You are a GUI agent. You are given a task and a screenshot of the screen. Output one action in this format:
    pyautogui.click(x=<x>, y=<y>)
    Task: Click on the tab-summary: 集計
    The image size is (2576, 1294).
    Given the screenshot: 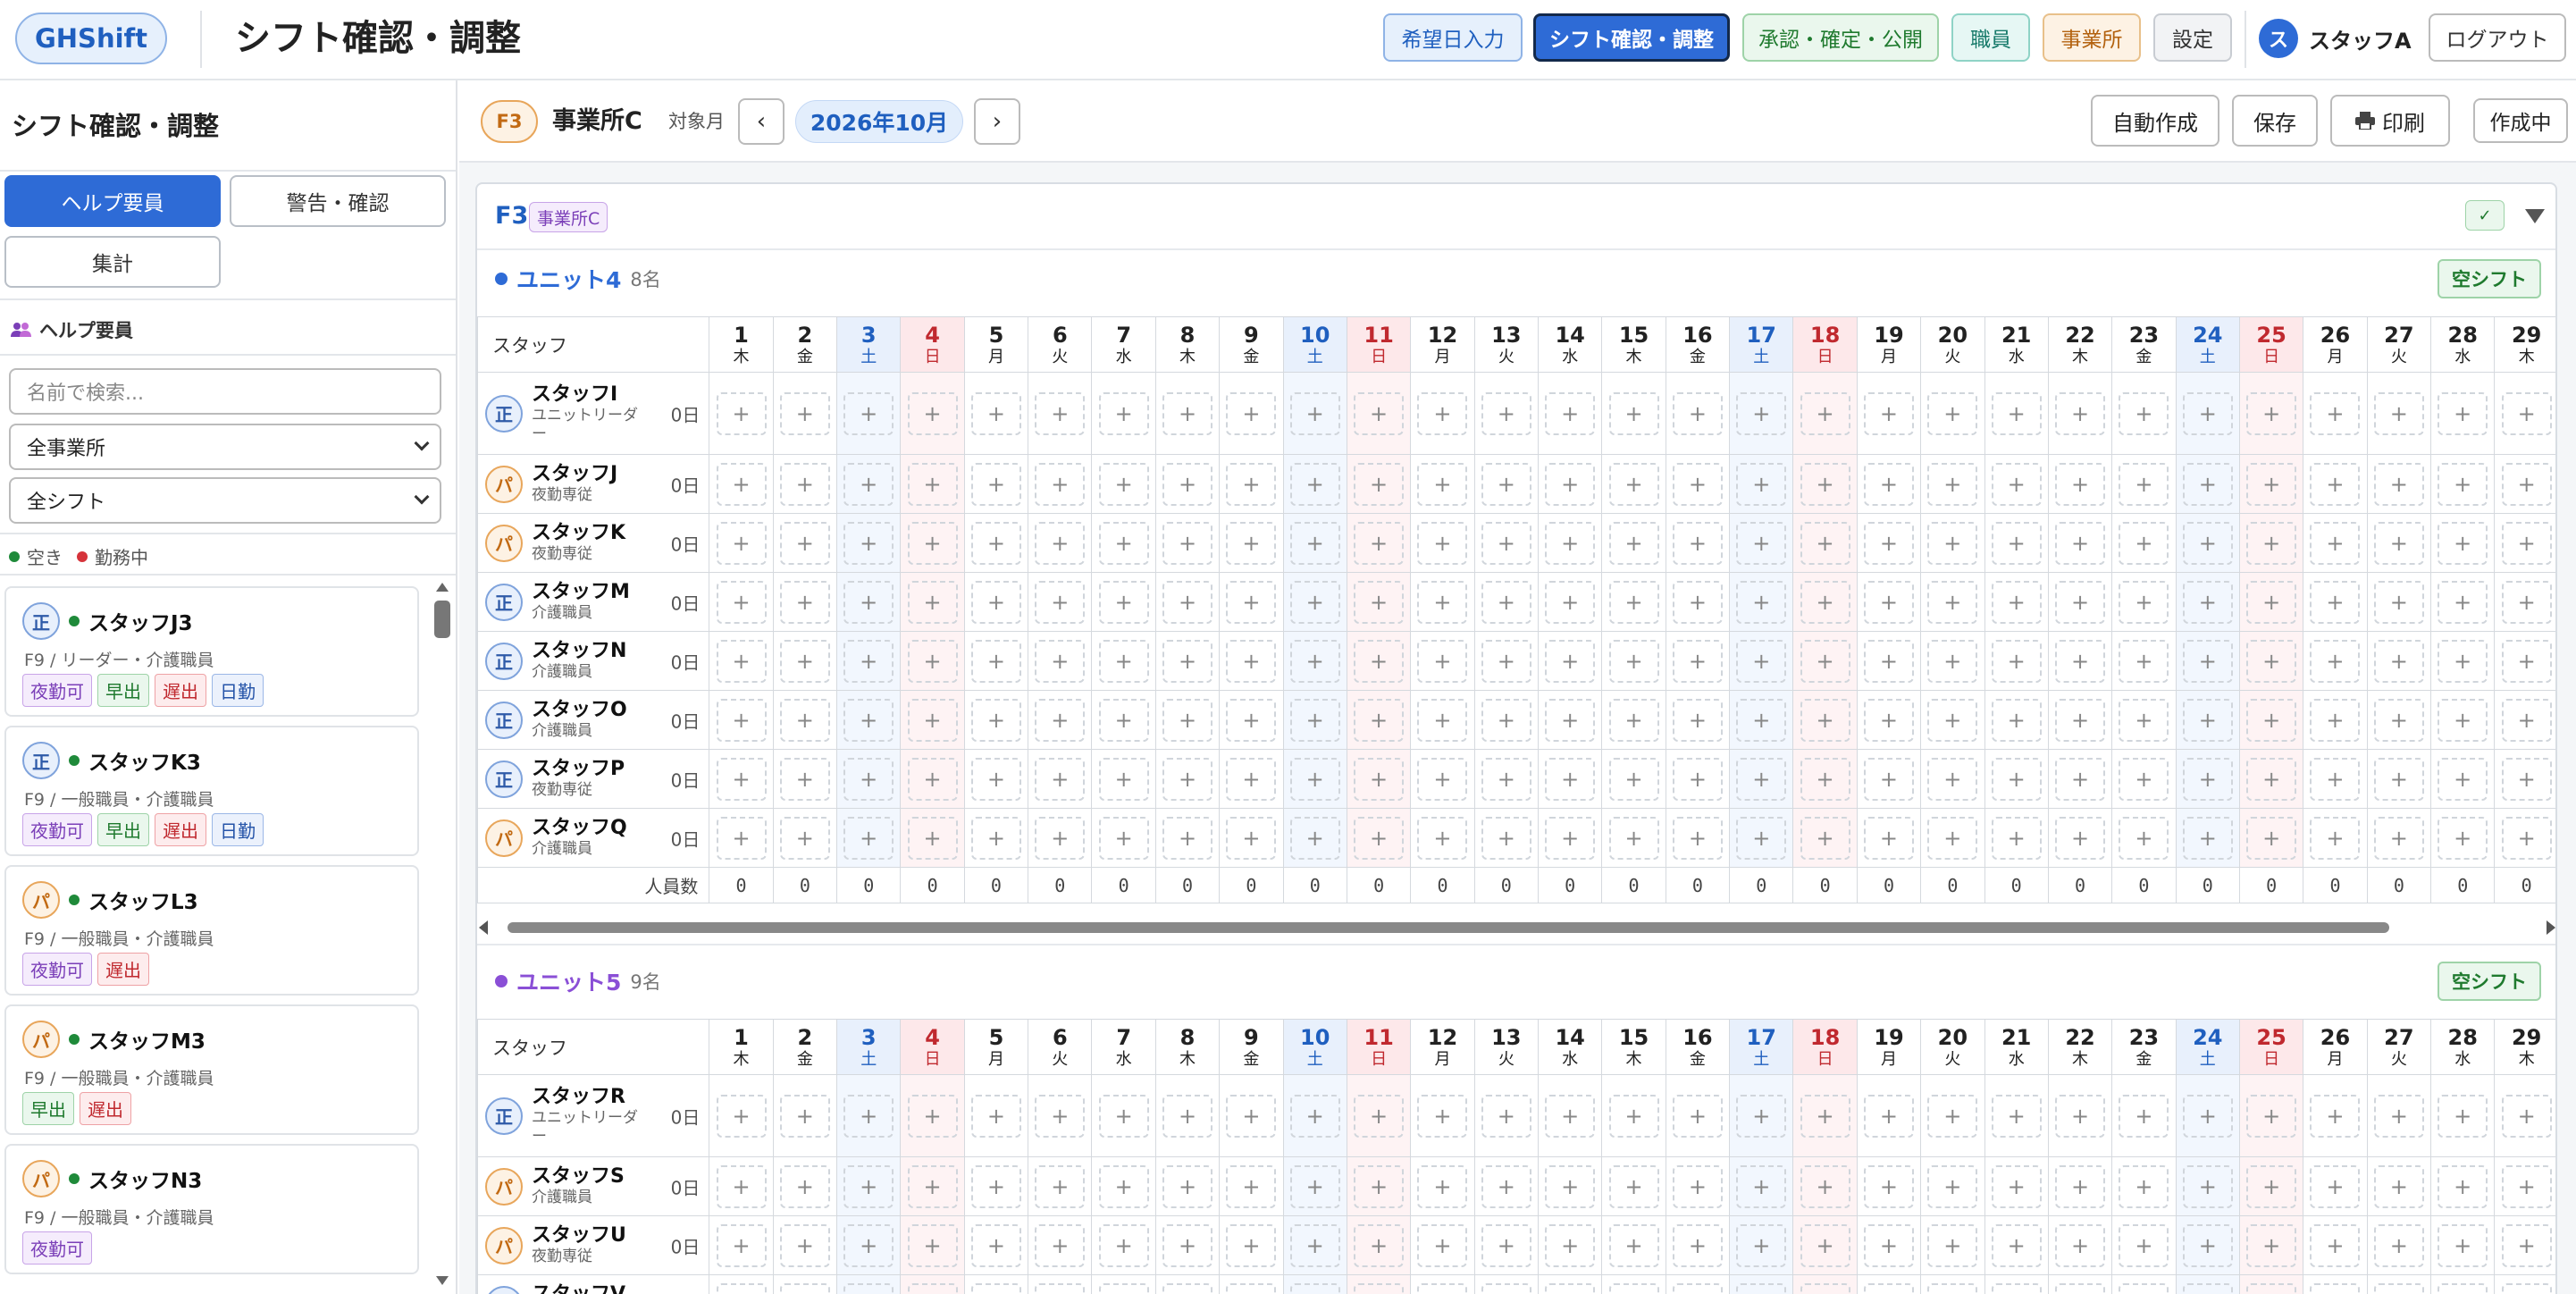 What is the action you would take?
    pyautogui.click(x=112, y=262)
    